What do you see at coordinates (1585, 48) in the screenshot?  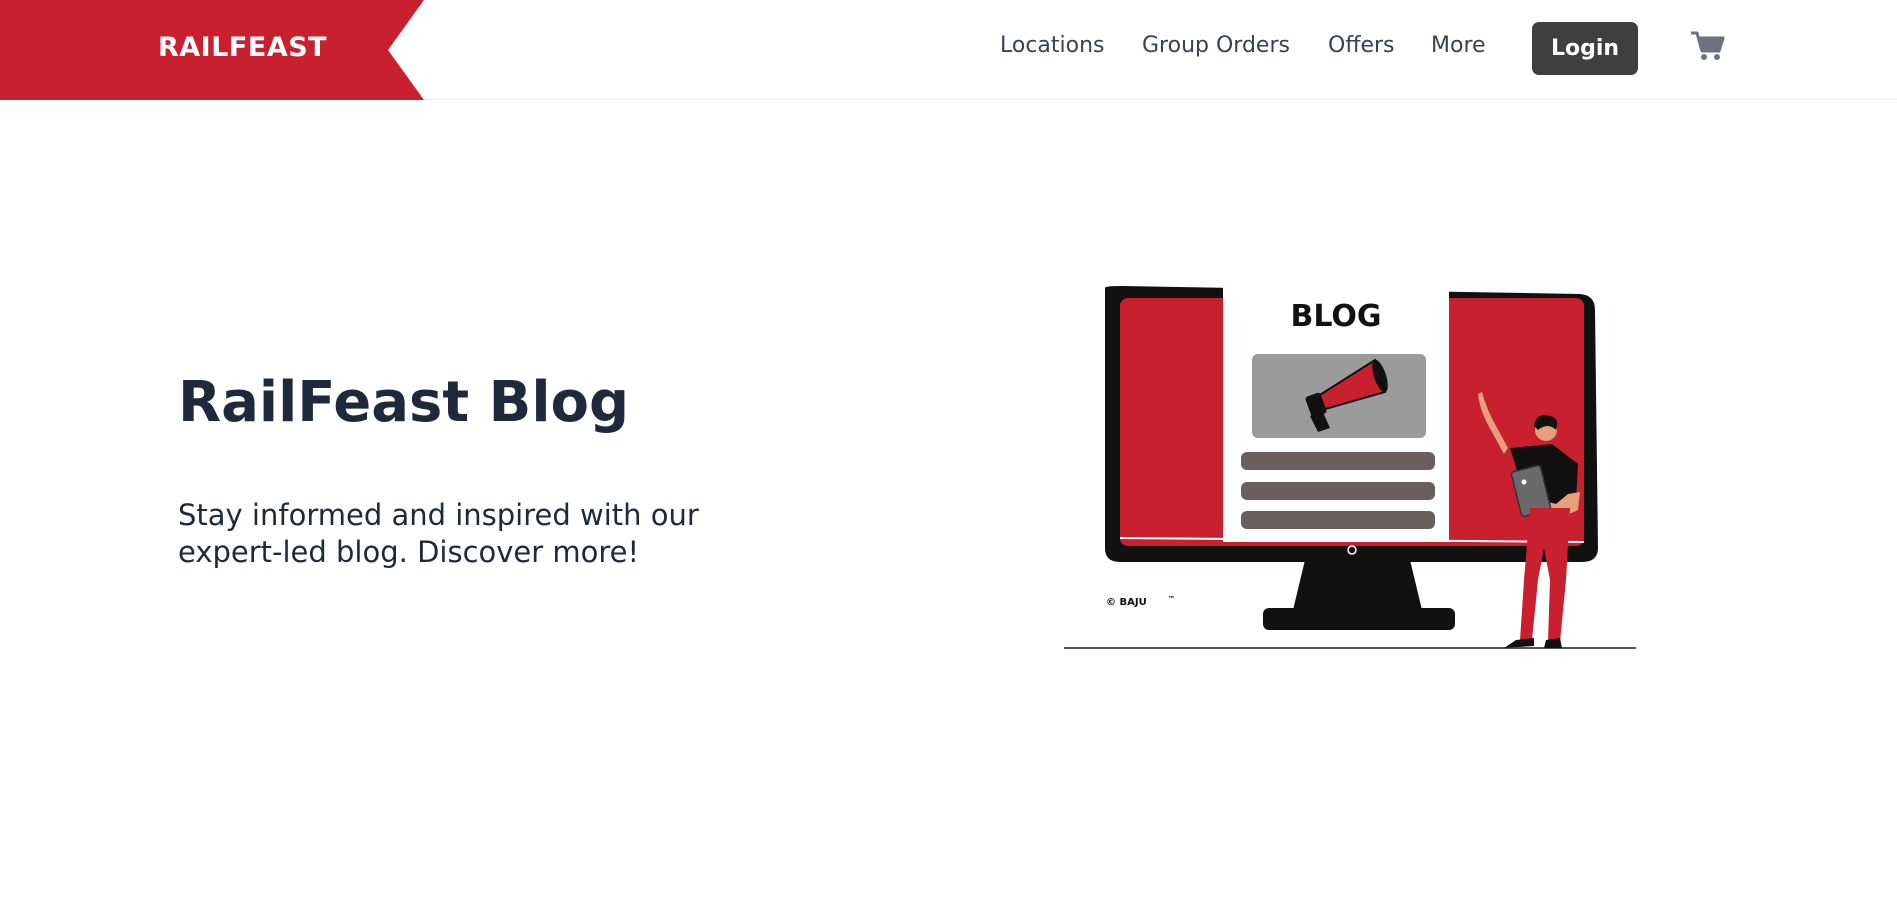 I see `login-button: Login` at bounding box center [1585, 48].